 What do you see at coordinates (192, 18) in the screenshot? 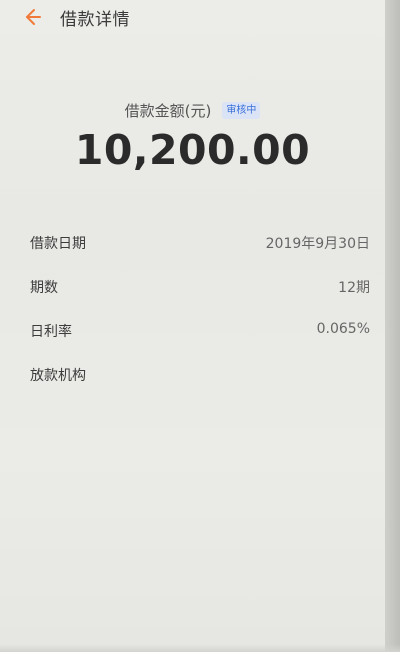
I see `top-nav-bar: 借款详情` at bounding box center [192, 18].